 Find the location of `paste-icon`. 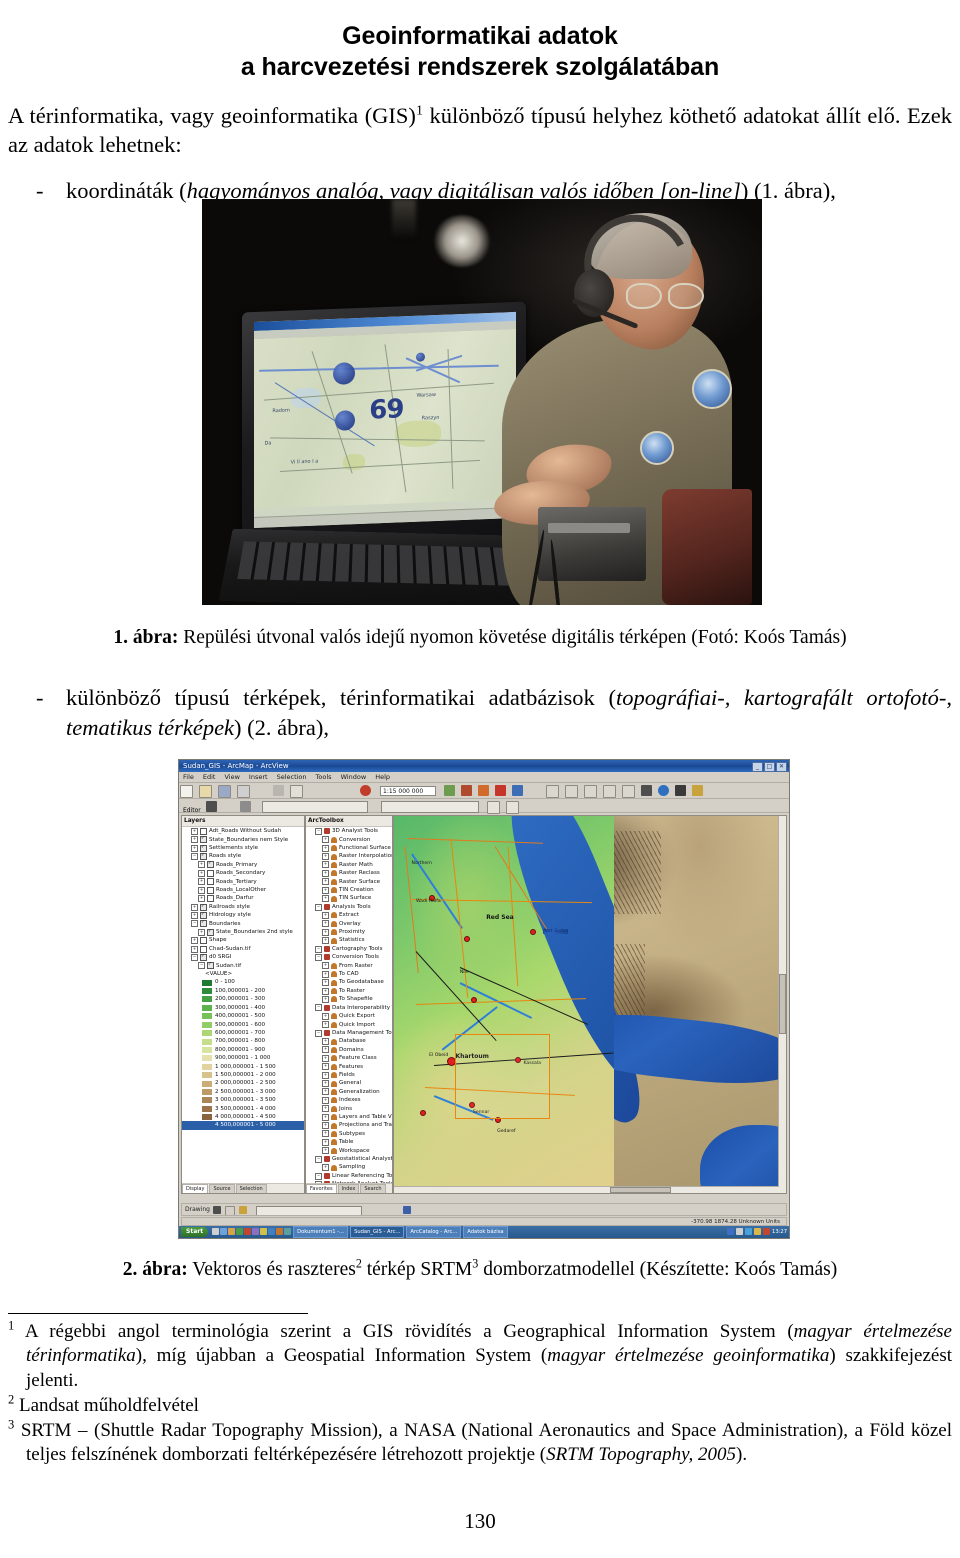

paste-icon is located at coordinates (314, 790).